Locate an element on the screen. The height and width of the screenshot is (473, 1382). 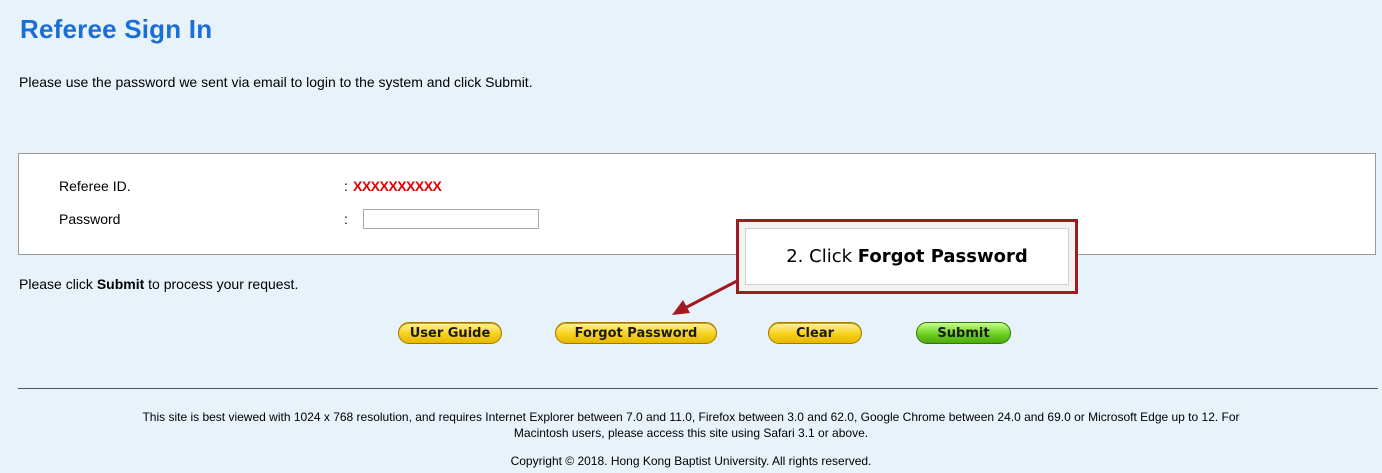
referee-id-label: Referee ID. is located at coordinates (95, 186).